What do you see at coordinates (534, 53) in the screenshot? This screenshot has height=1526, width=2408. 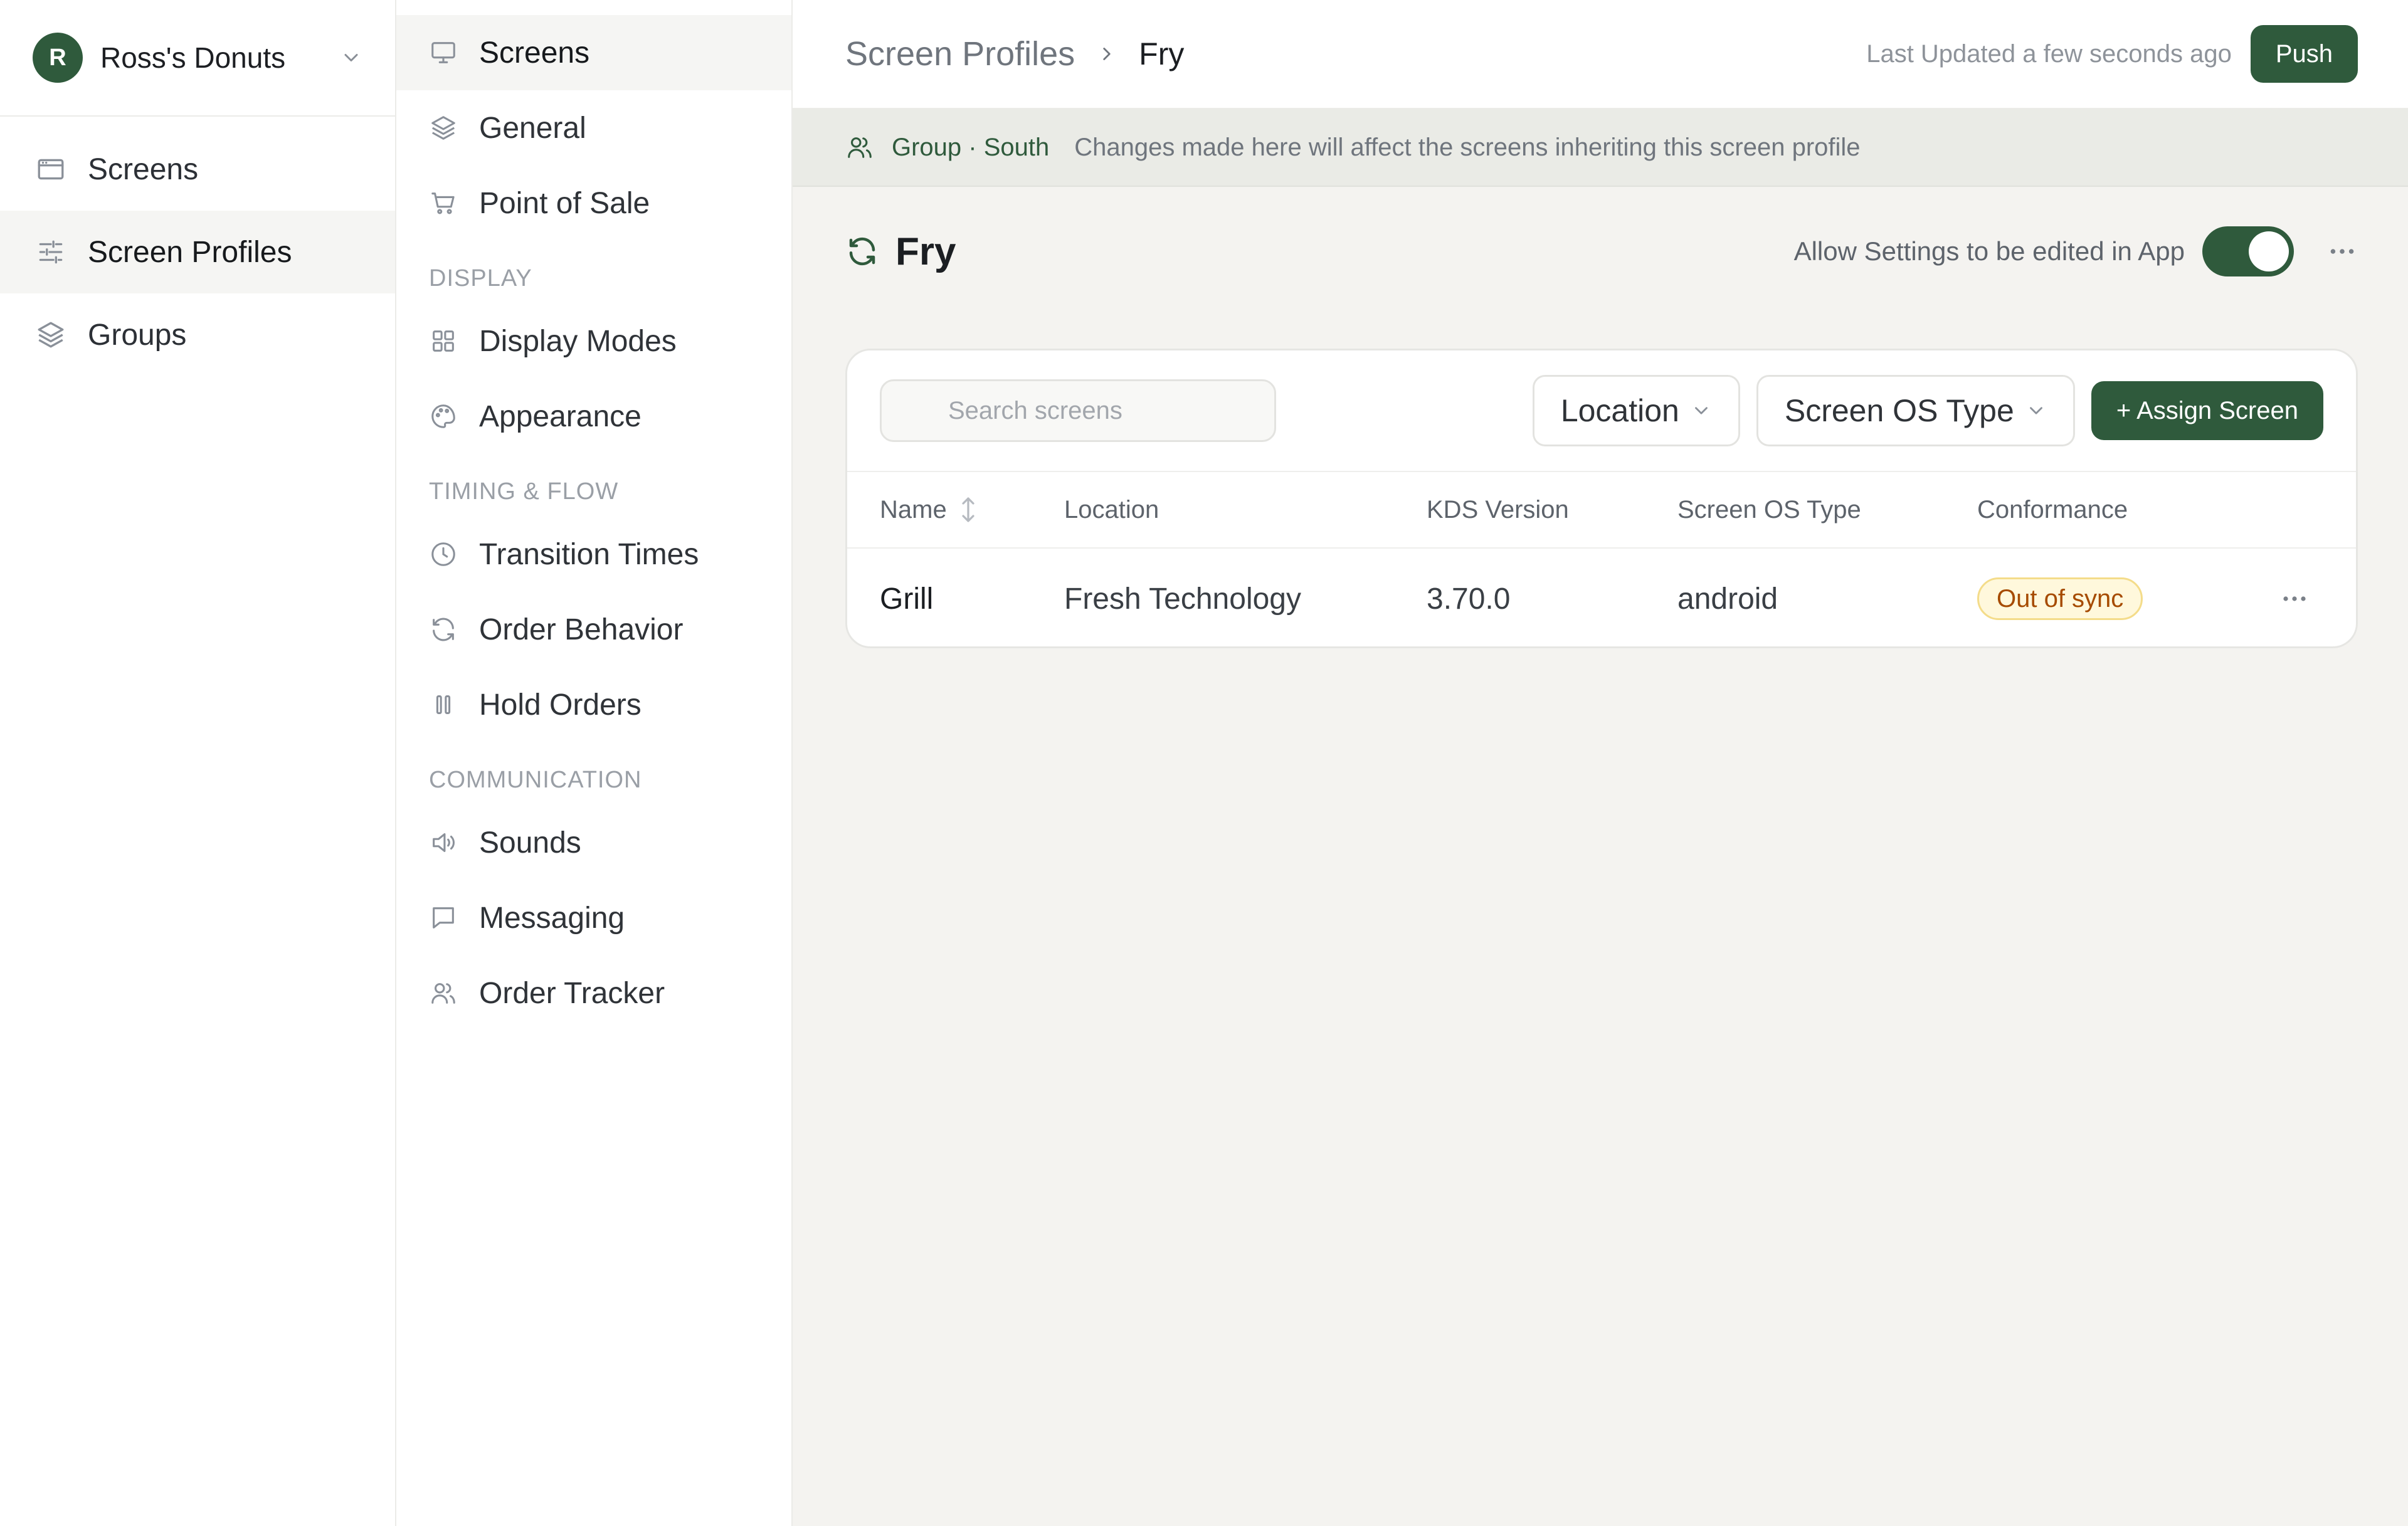 I see `settings-item-label: Screens` at bounding box center [534, 53].